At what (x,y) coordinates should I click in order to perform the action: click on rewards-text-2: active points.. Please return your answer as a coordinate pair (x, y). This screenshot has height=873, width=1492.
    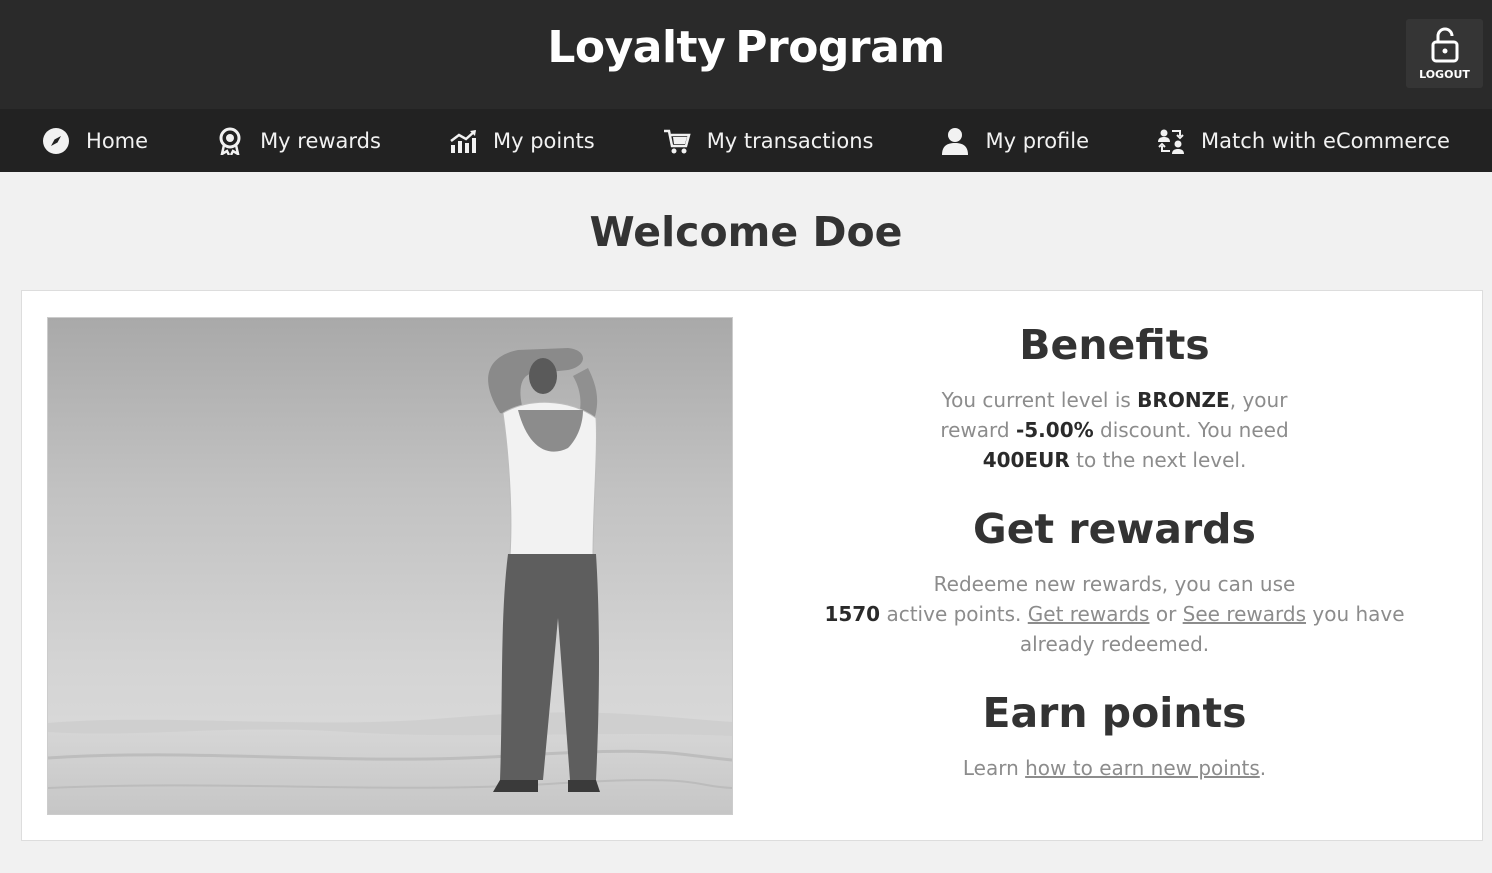
    Looking at the image, I should click on (954, 614).